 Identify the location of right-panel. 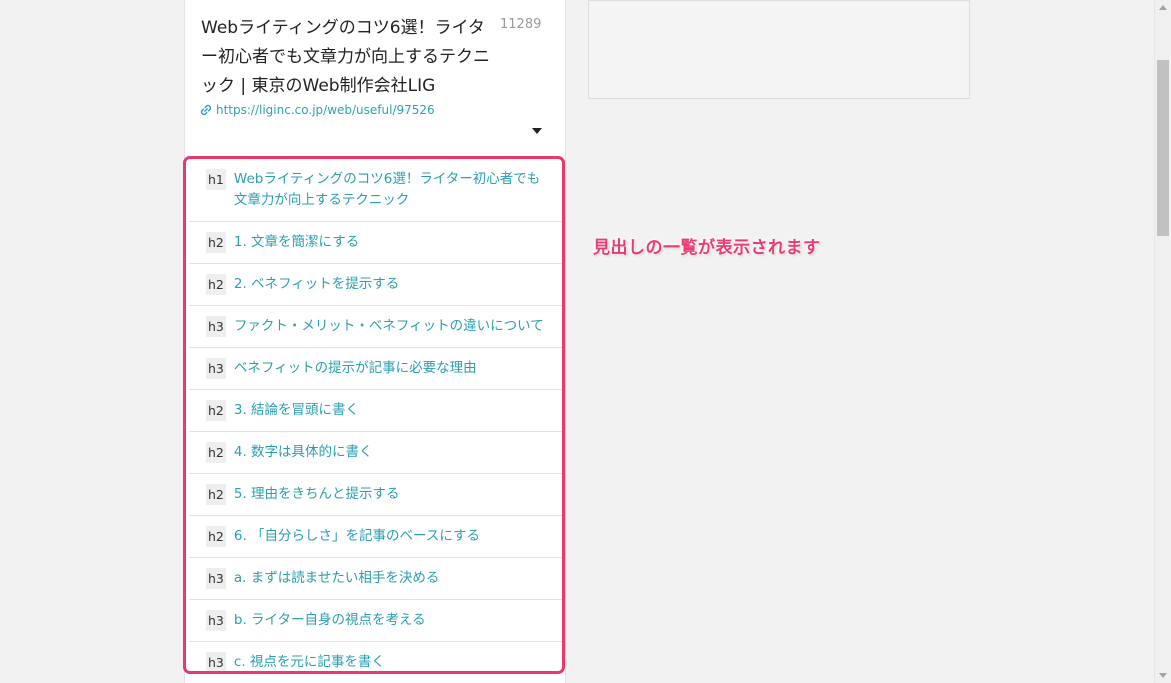
(779, 49).